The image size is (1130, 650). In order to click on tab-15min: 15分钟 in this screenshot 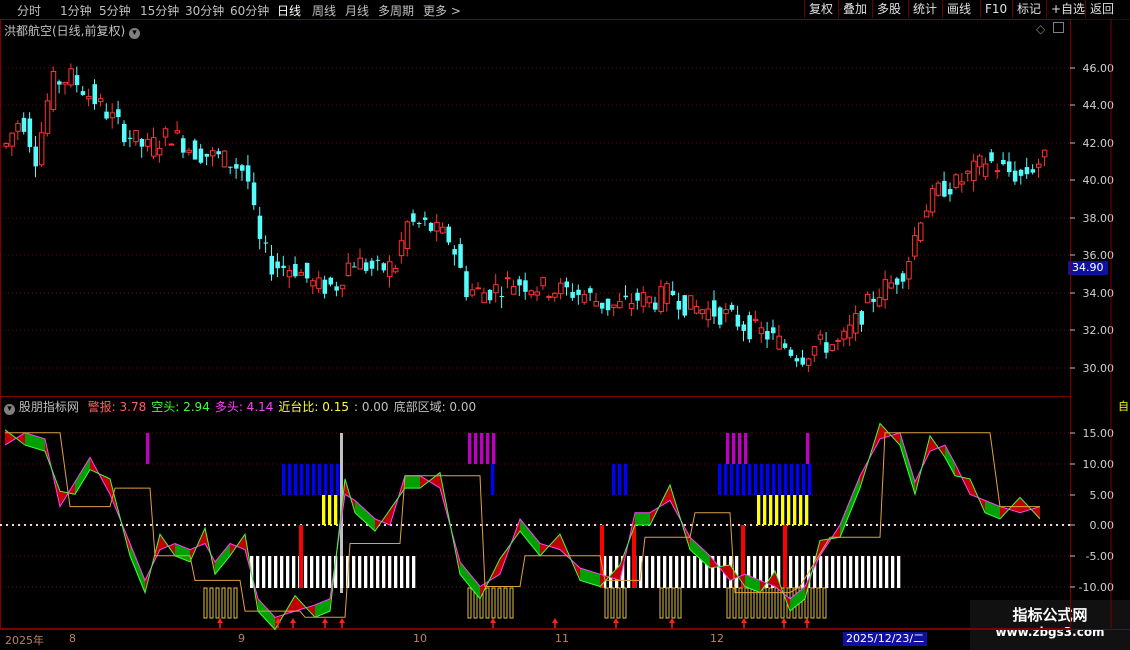, I will do `click(159, 10)`.